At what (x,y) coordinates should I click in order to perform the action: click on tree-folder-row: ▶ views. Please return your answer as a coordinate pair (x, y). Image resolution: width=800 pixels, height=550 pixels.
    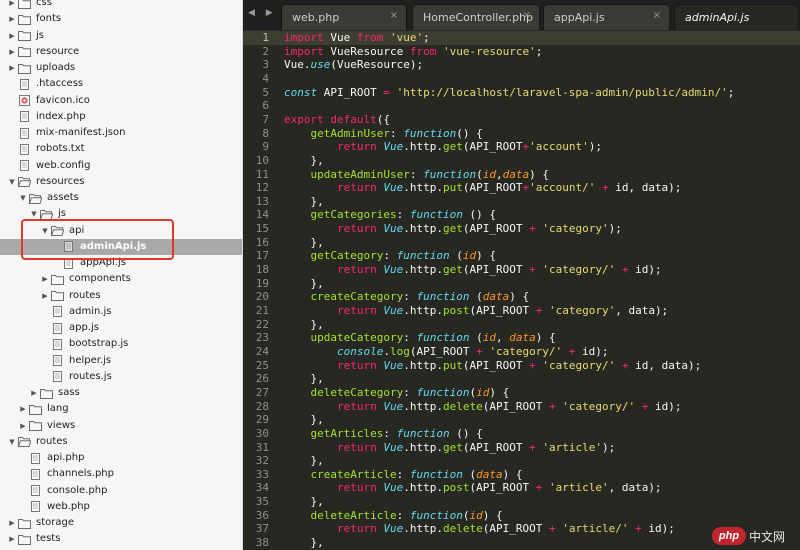
    Looking at the image, I should click on (121, 426).